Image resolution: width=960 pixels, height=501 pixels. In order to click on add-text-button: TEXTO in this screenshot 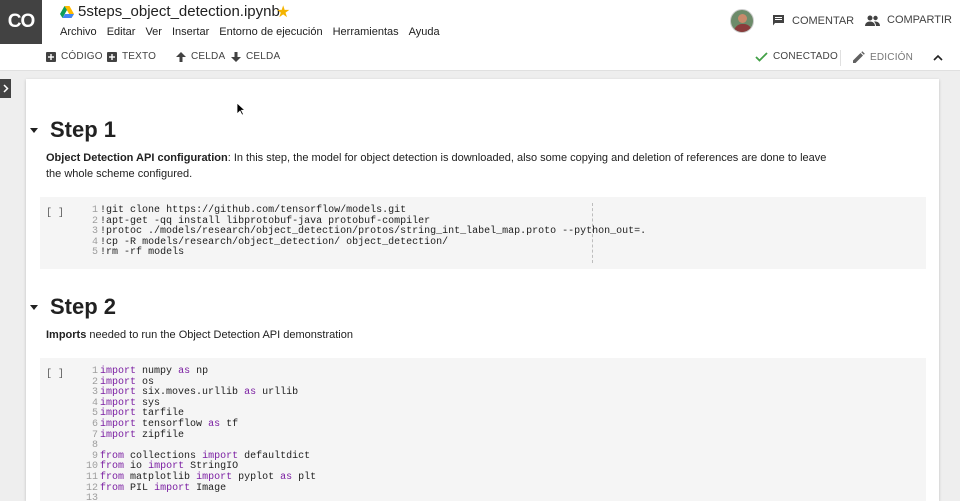, I will do `click(131, 56)`.